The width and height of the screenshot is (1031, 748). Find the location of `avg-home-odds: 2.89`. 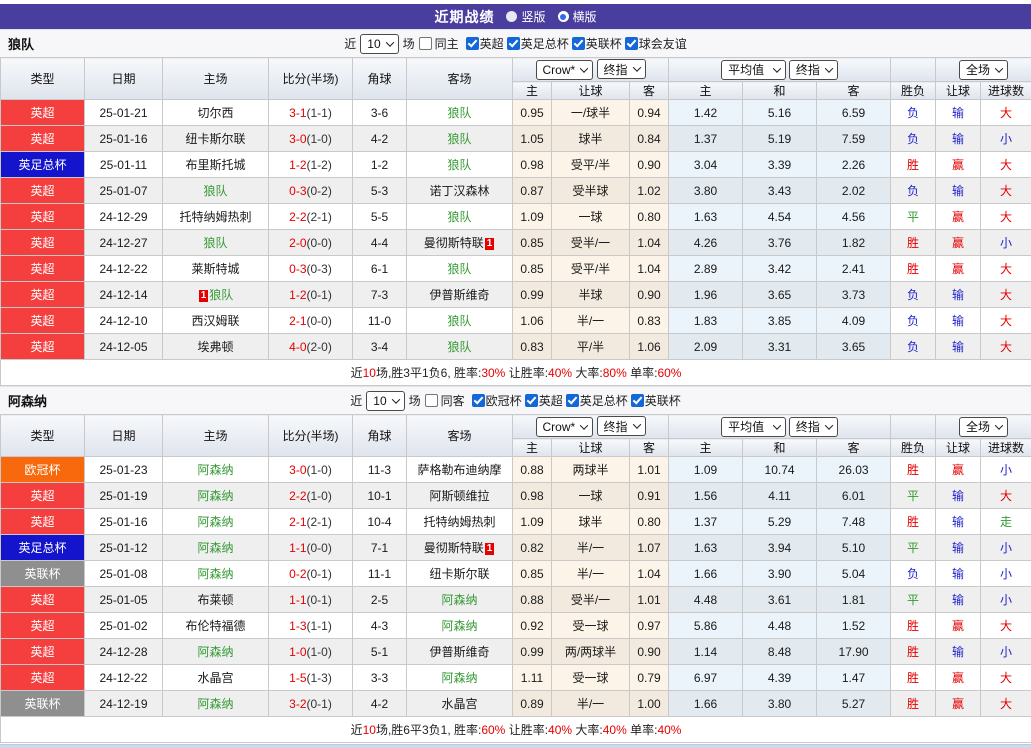

avg-home-odds: 2.89 is located at coordinates (706, 269).